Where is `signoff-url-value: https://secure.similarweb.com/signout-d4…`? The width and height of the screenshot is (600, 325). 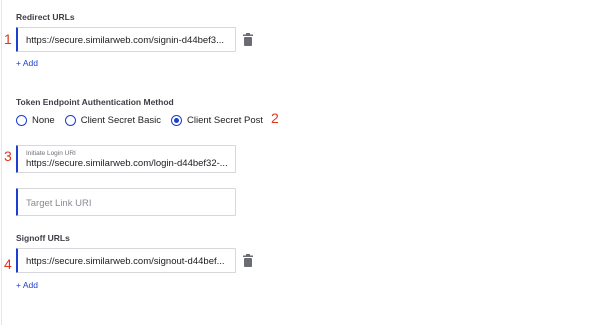
signoff-url-value: https://secure.similarweb.com/signout-d4… is located at coordinates (125, 261).